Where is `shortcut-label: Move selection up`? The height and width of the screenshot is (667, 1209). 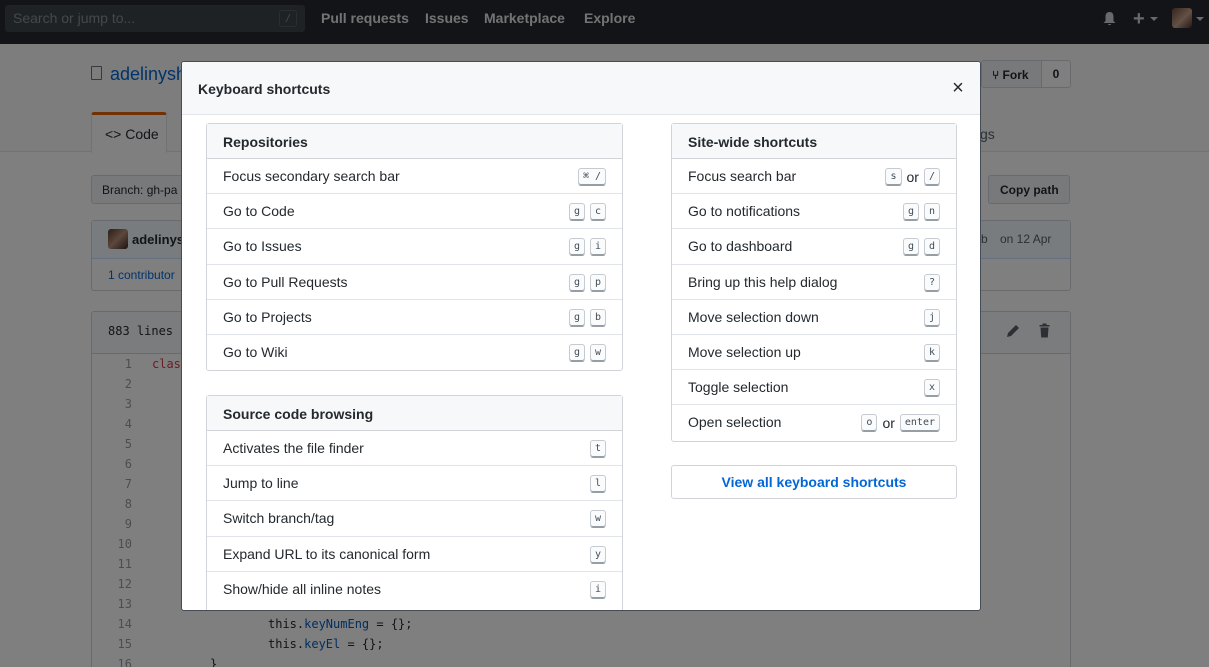
shortcut-label: Move selection up is located at coordinates (744, 351).